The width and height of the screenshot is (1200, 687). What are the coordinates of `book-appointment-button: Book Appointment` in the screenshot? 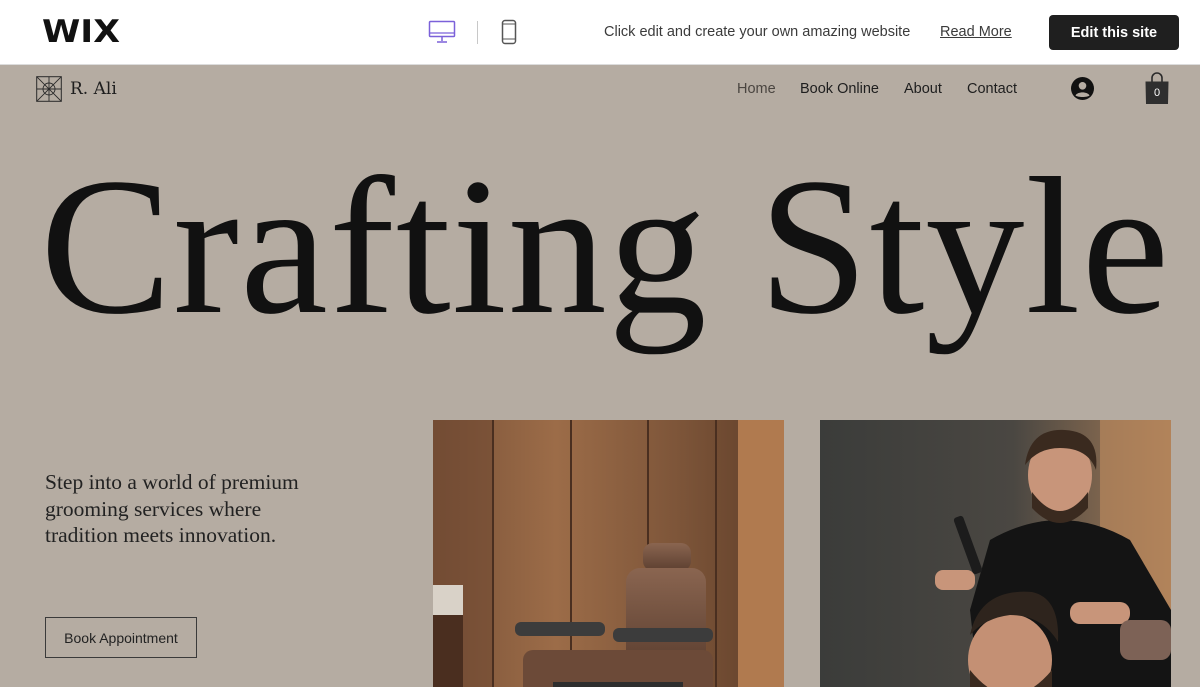 It's located at (121, 637).